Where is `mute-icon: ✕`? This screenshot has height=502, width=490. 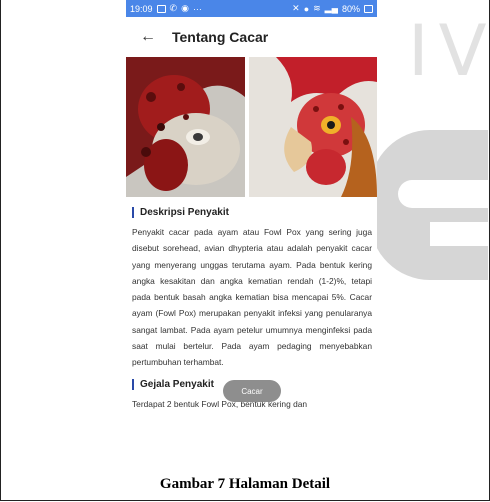 mute-icon: ✕ is located at coordinates (296, 8).